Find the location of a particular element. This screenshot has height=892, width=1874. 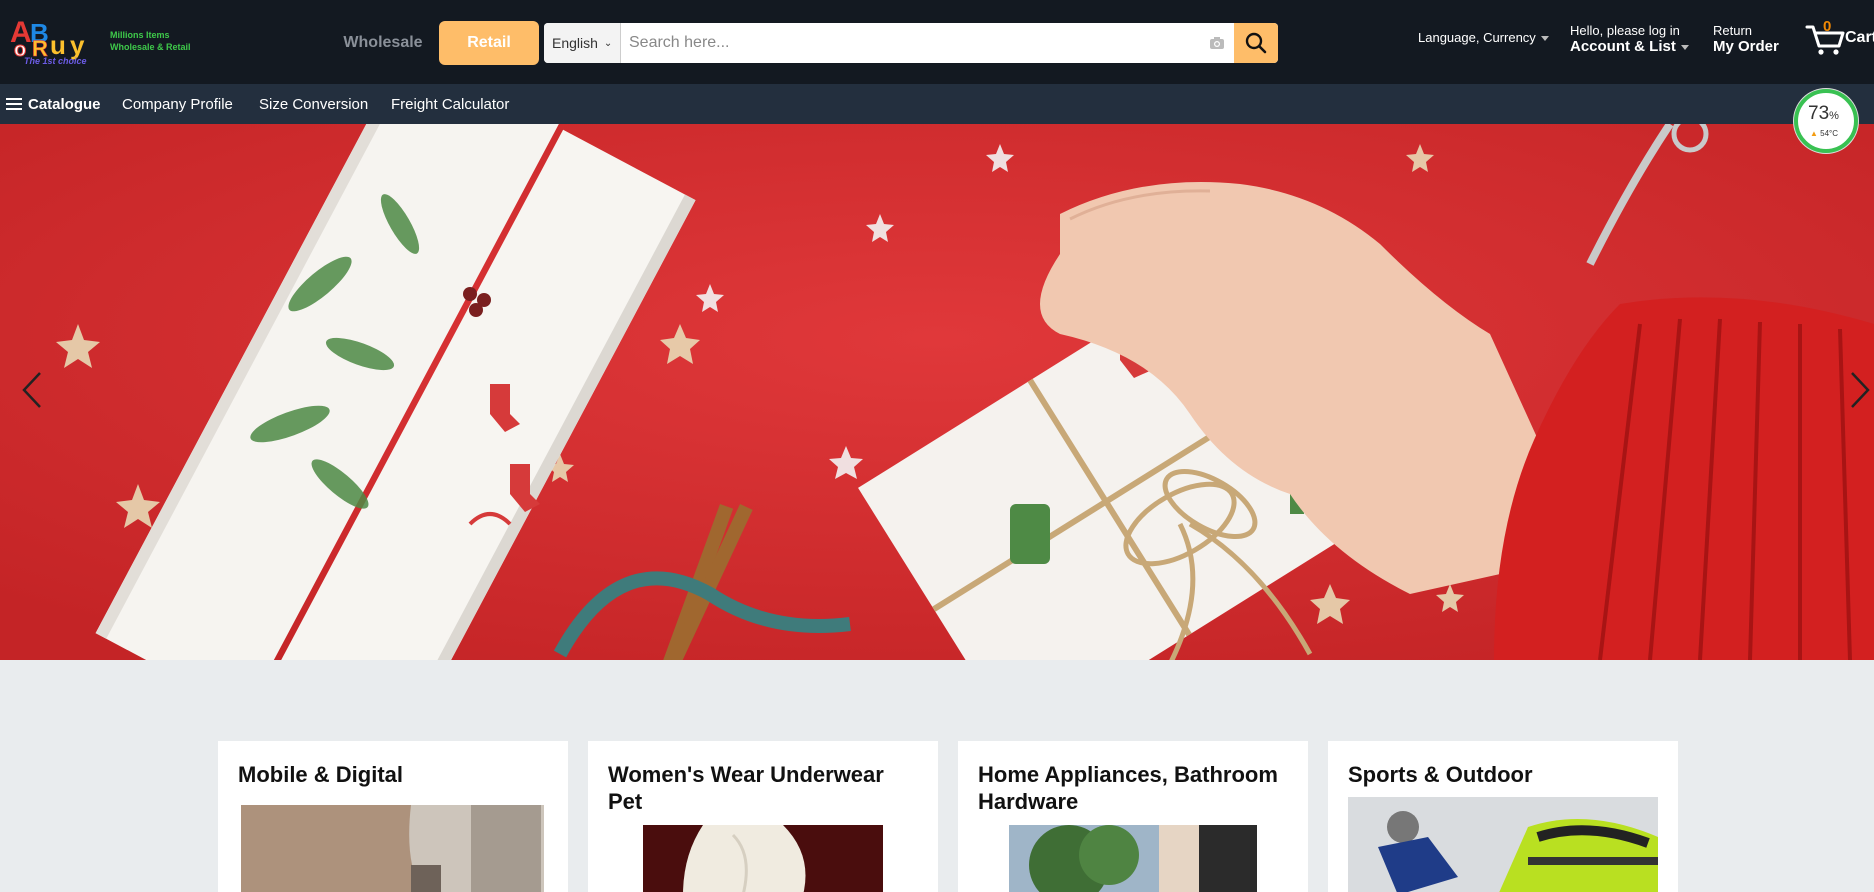

search-icon is located at coordinates (1256, 43).